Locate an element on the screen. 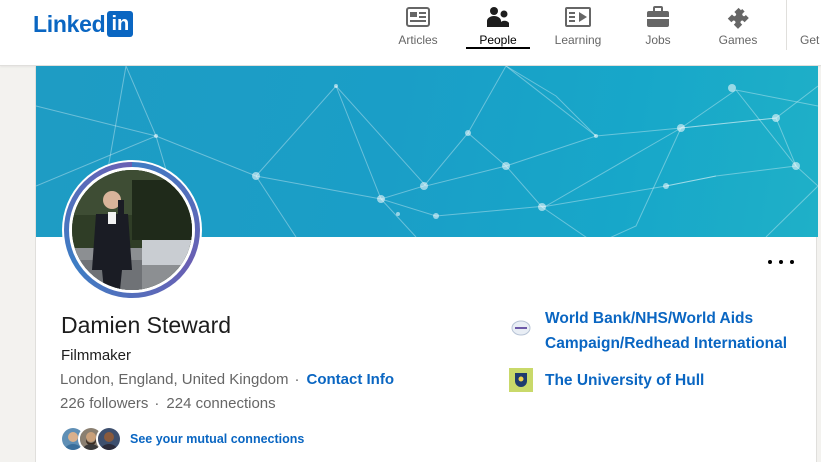 Image resolution: width=821 pixels, height=462 pixels. people-icon is located at coordinates (498, 17).